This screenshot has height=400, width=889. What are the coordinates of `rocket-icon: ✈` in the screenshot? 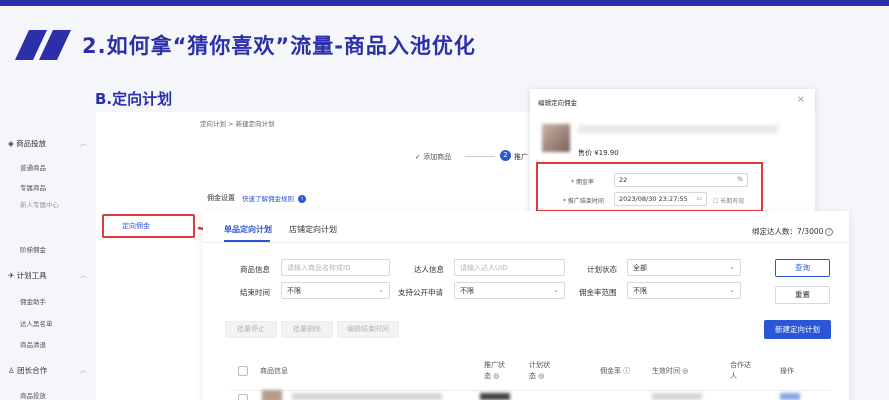 It's located at (12, 275).